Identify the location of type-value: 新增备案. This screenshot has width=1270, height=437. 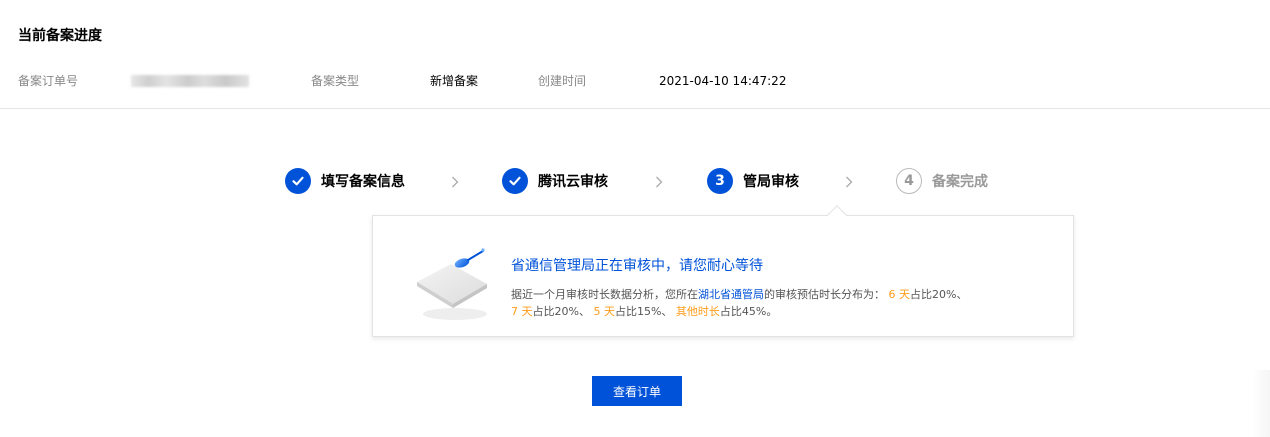
(454, 81).